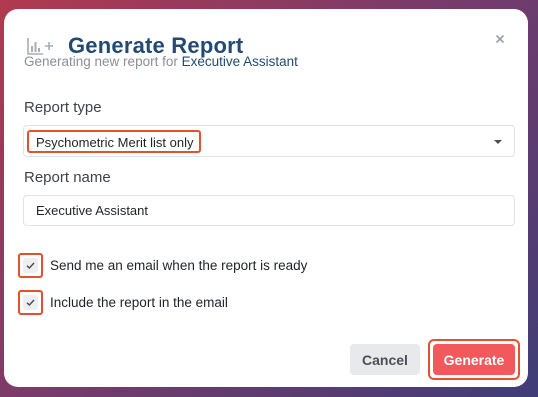 This screenshot has width=538, height=397. I want to click on include-report-checkbox, so click(30, 302).